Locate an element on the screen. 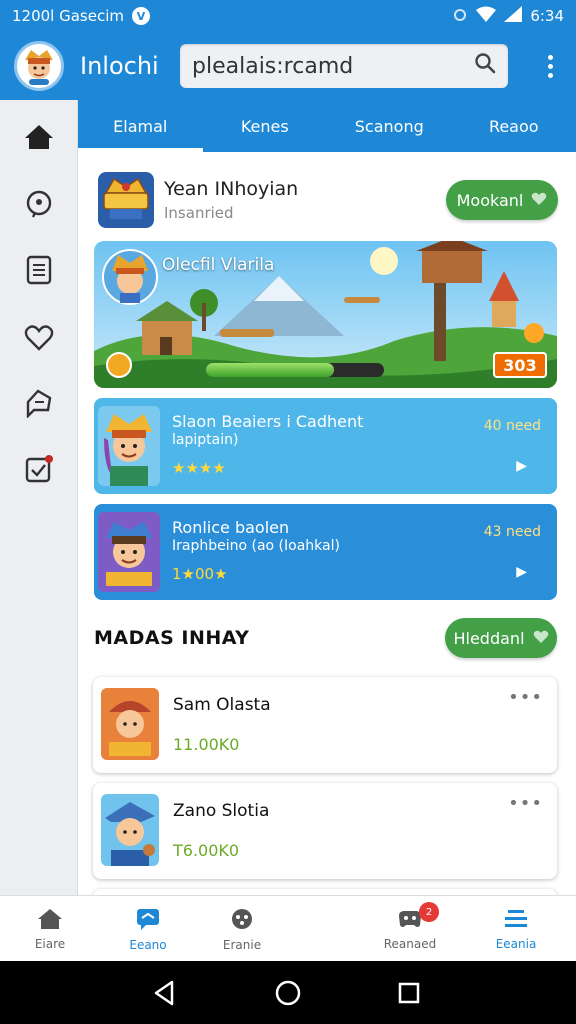 The height and width of the screenshot is (1024, 576). follow-button-label: Mookanl is located at coordinates (490, 200).